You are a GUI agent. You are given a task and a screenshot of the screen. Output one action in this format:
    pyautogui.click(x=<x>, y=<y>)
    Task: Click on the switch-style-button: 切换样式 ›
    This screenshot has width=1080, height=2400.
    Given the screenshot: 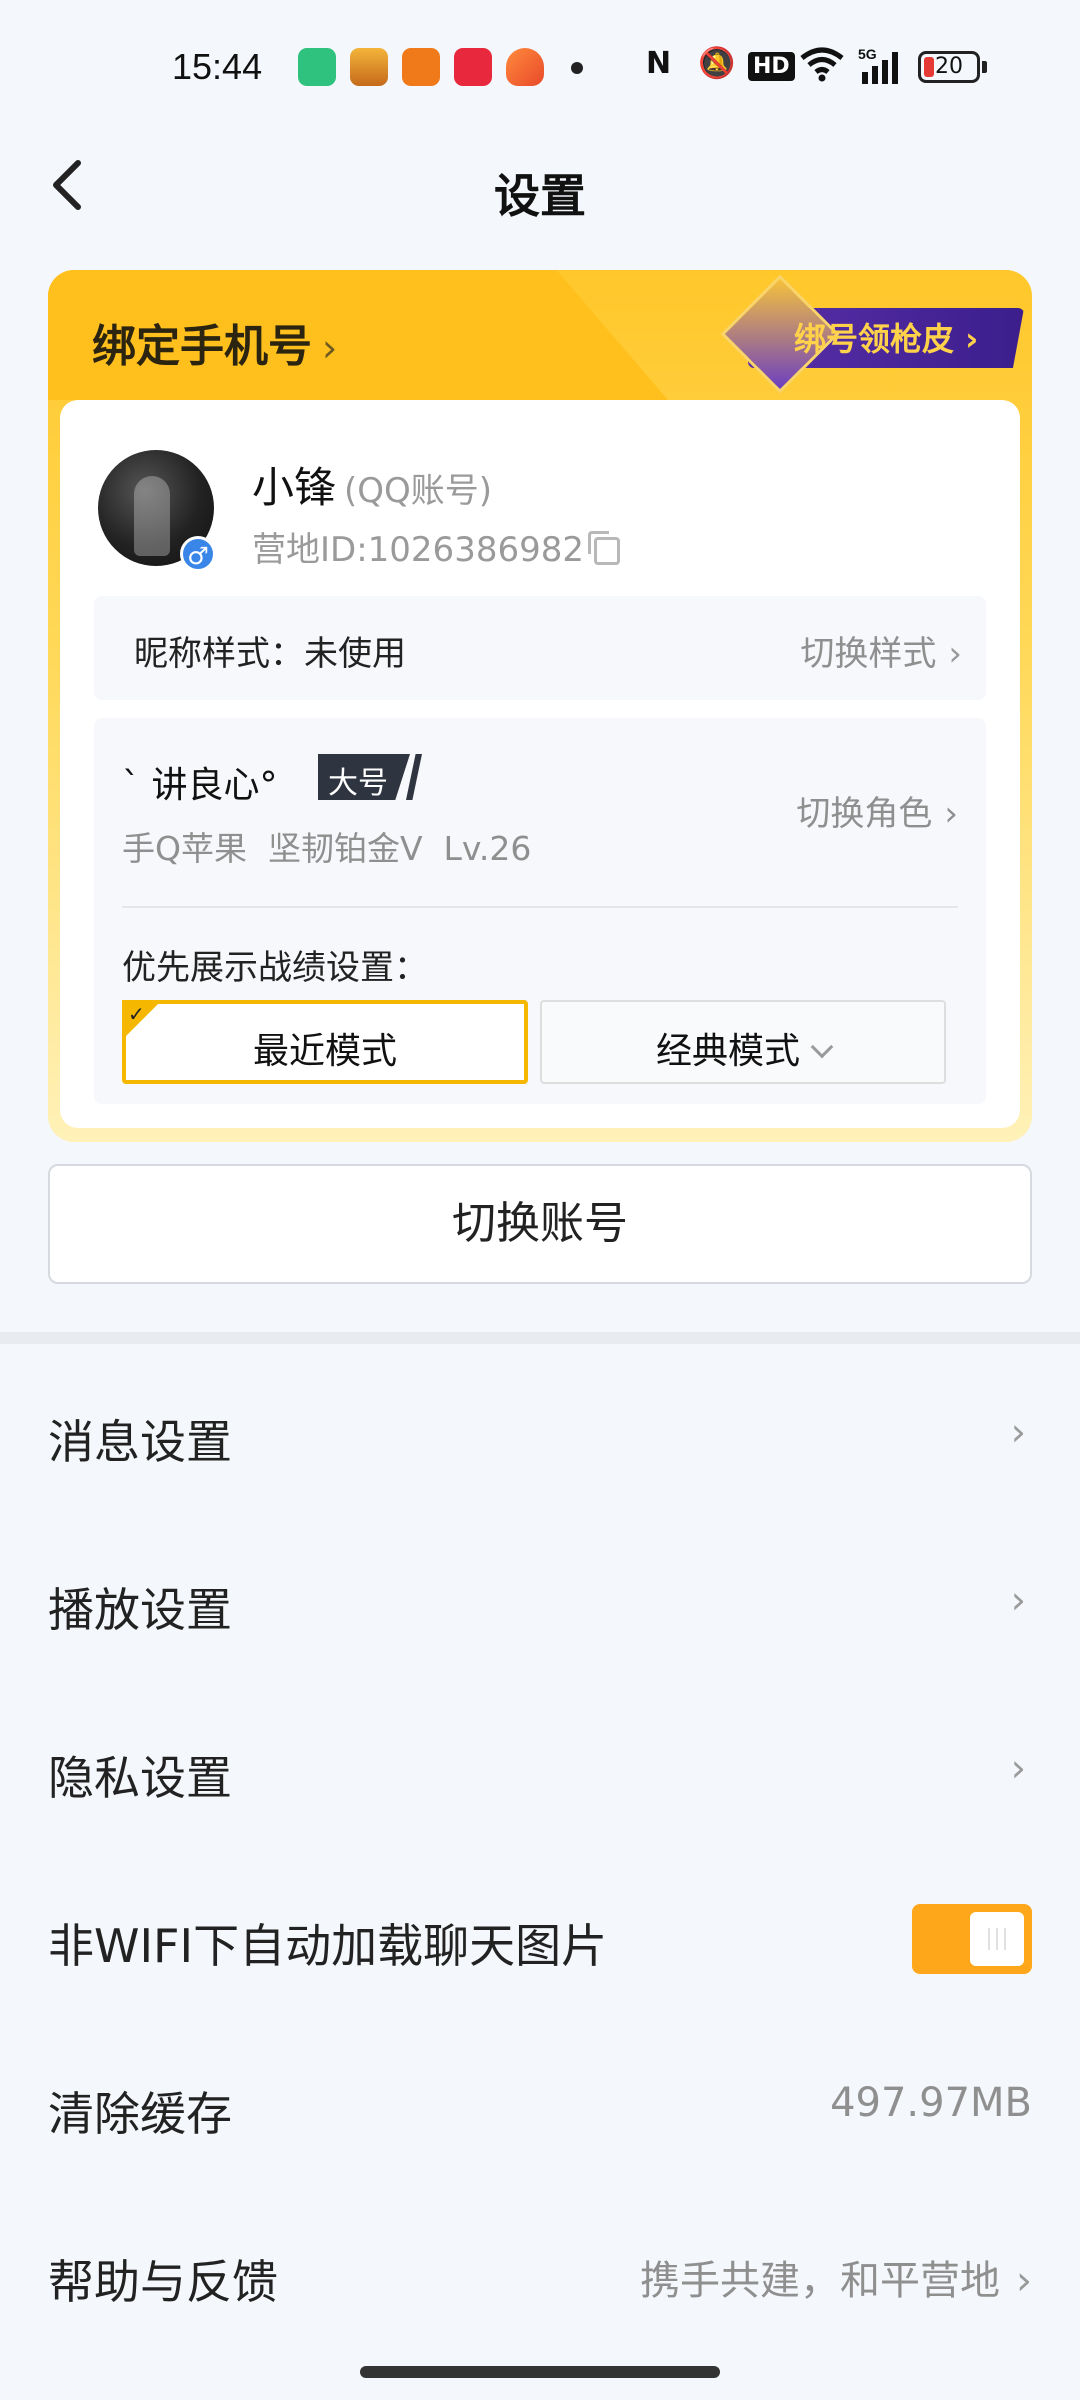 What is the action you would take?
    pyautogui.click(x=881, y=650)
    